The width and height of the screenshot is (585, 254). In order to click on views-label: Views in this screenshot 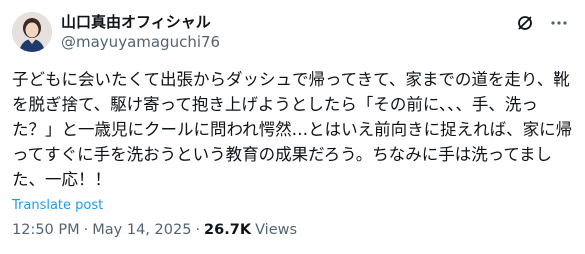, I will do `click(276, 230)`.